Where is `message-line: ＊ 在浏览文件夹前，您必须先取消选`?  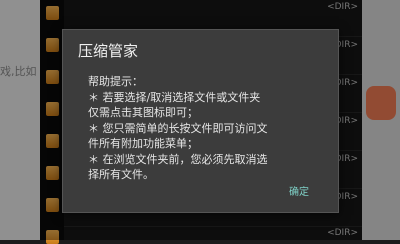 message-line: ＊ 在浏览文件夹前，您必须先取消选 is located at coordinates (178, 159).